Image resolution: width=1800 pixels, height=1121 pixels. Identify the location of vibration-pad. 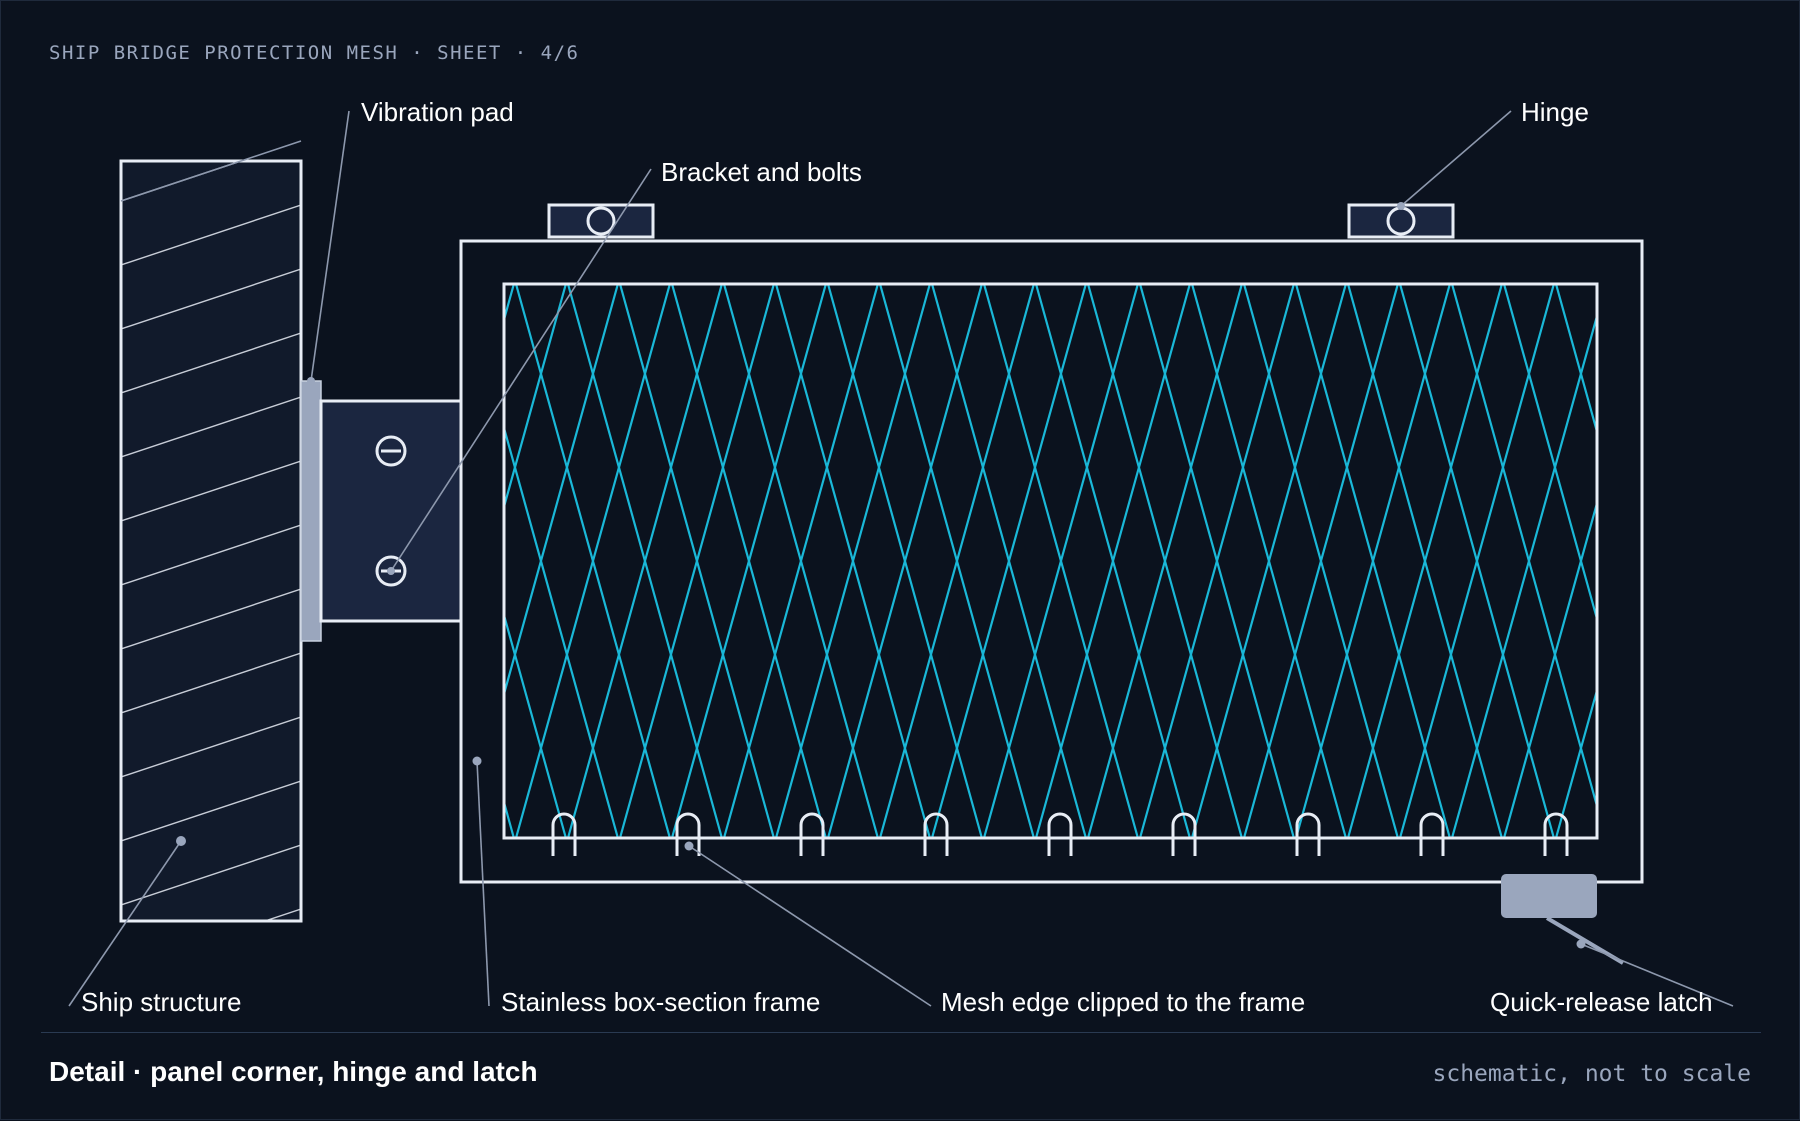
(311, 511).